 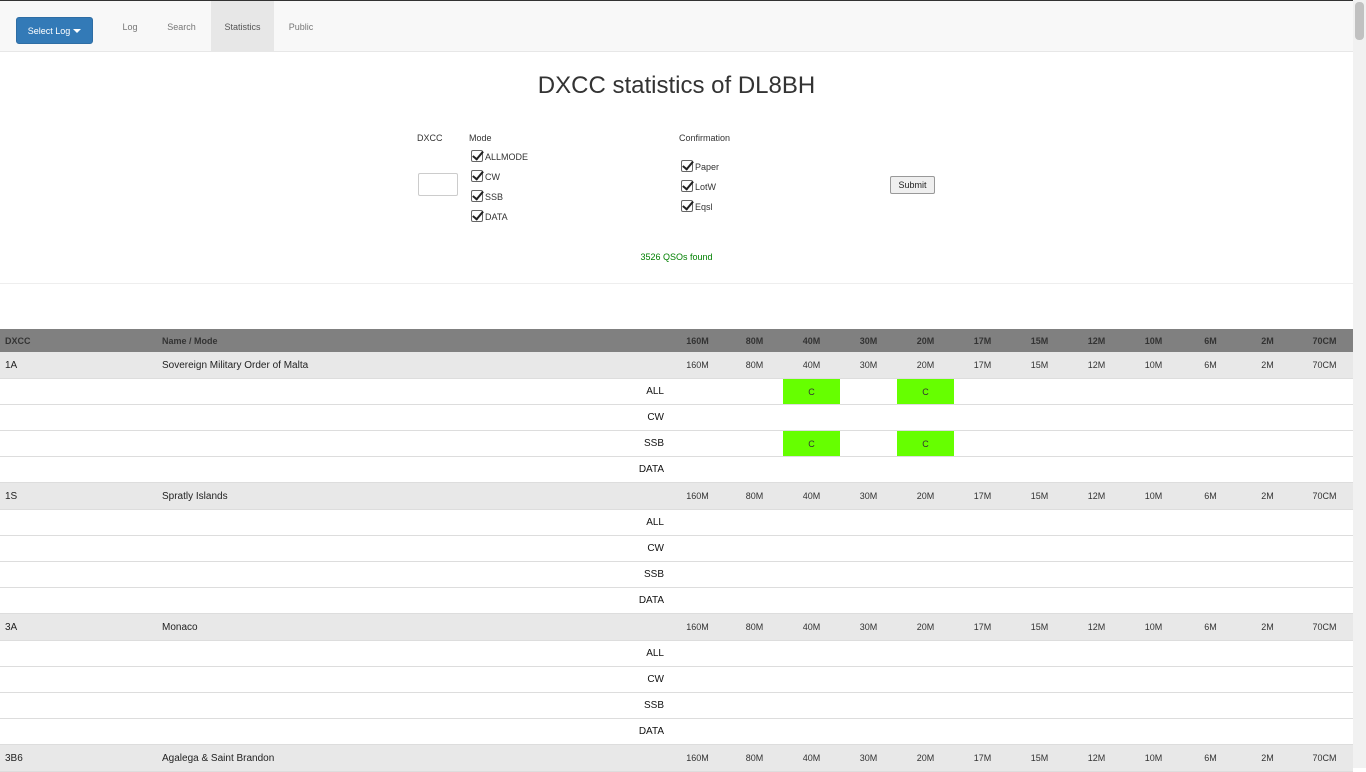 What do you see at coordinates (676, 523) in the screenshot?
I see `mode-row: ALL` at bounding box center [676, 523].